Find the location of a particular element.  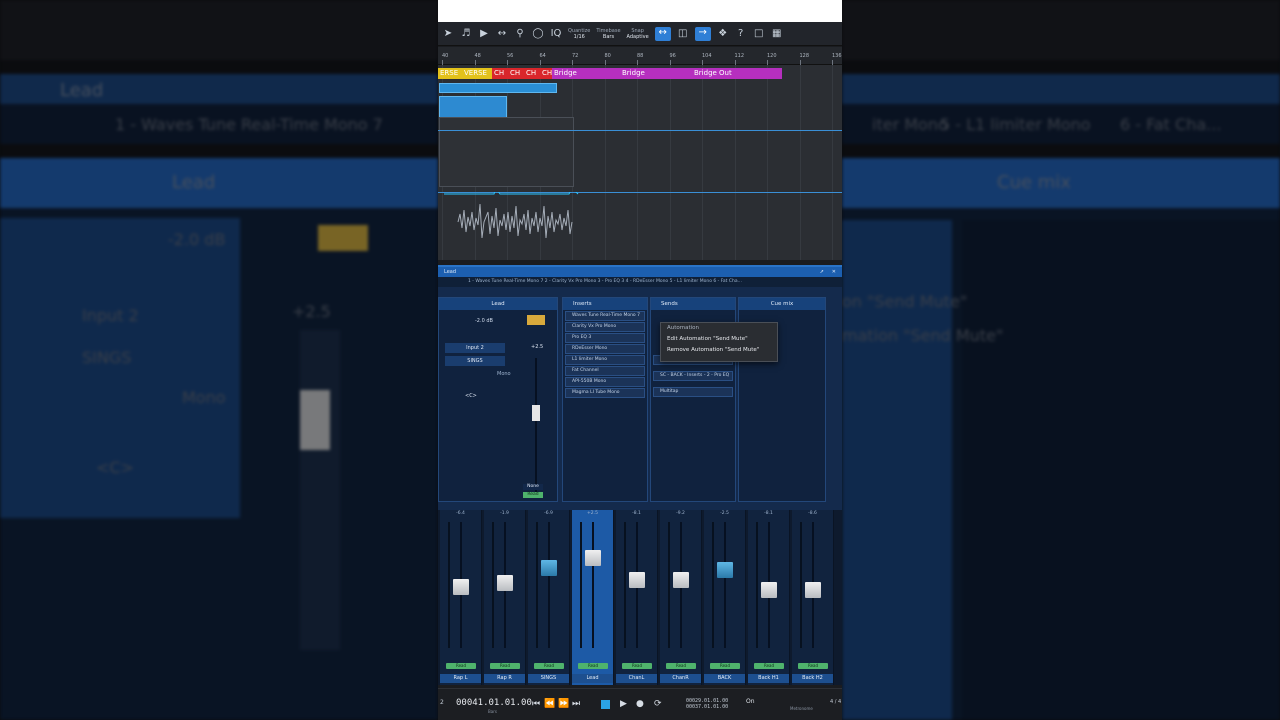

channel-strip: -8.6 Read Back H2 is located at coordinates (813, 597).